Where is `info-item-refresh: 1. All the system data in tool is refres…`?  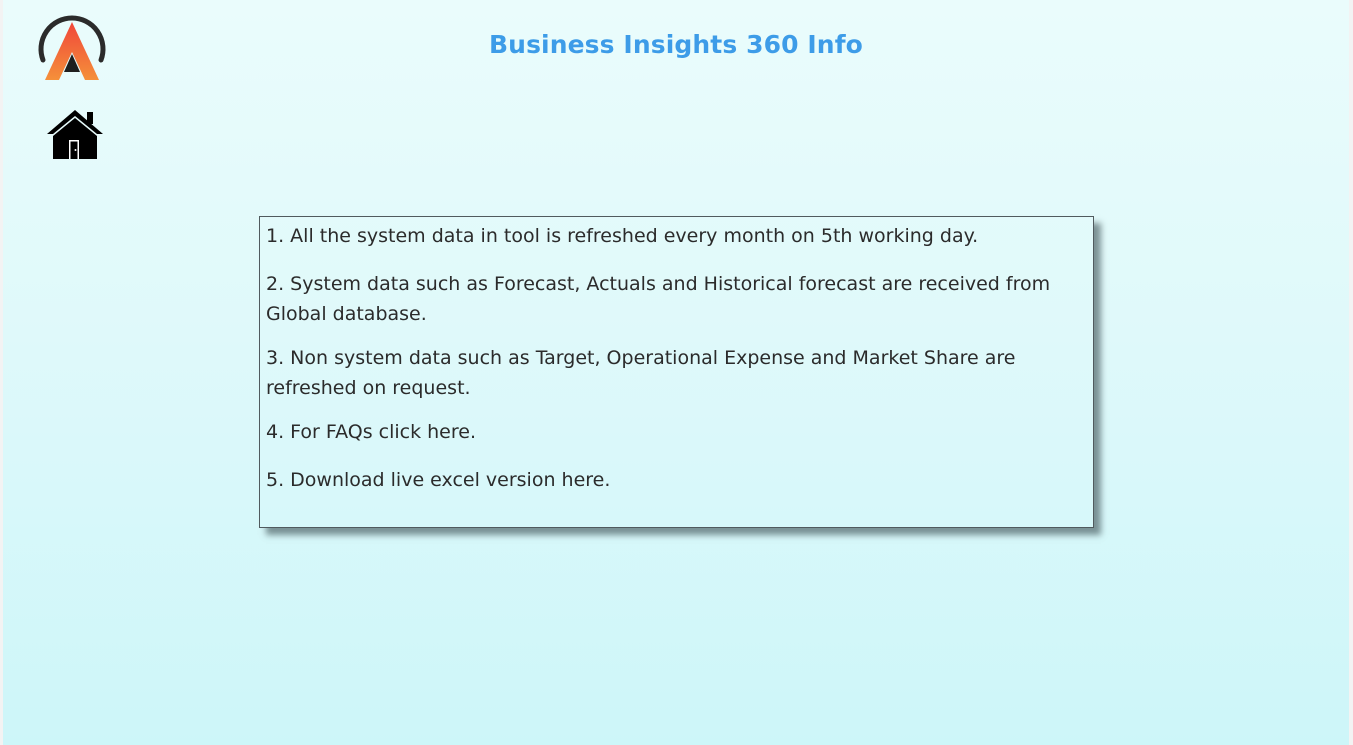 info-item-refresh: 1. All the system data in tool is refres… is located at coordinates (622, 236).